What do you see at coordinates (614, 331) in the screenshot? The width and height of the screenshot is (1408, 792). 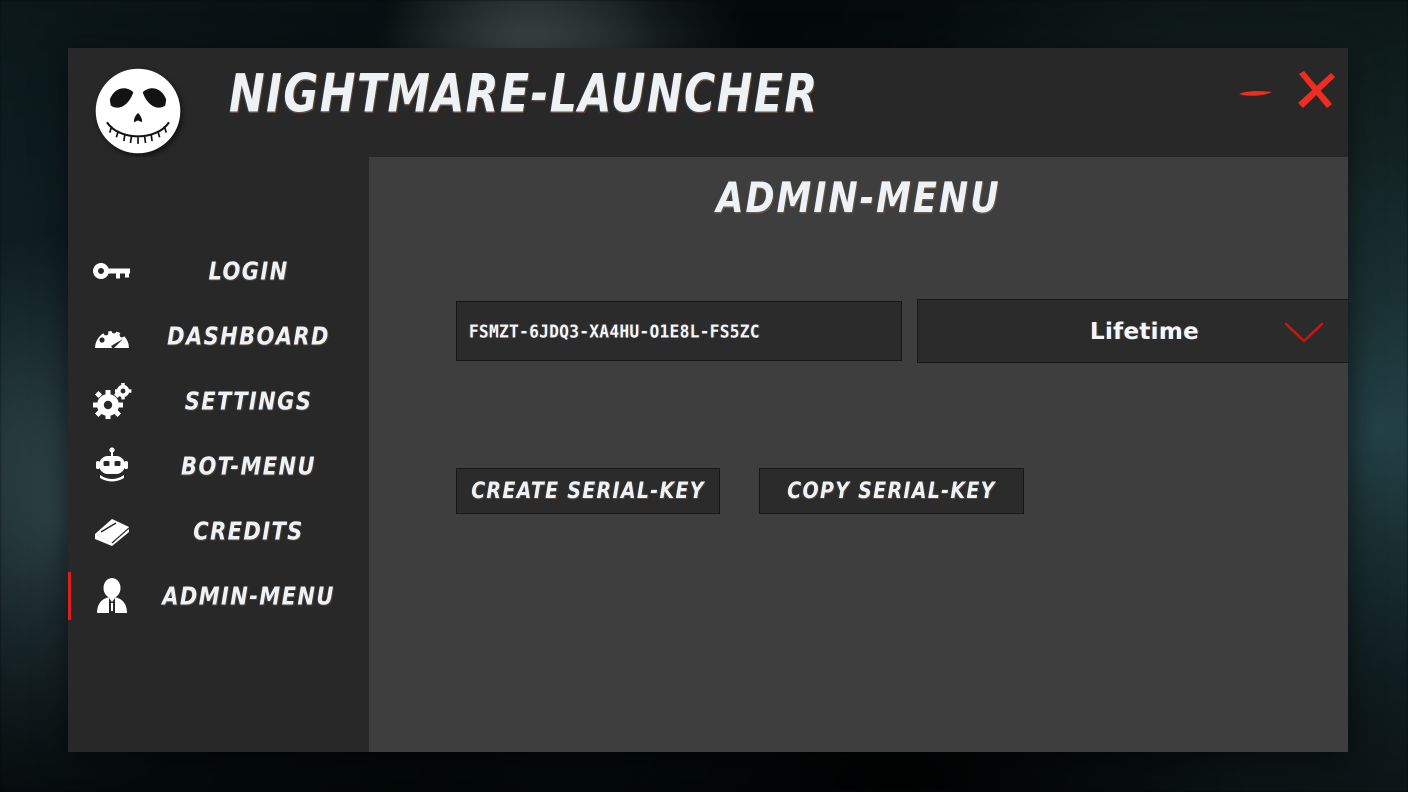 I see `serial-key-value: FSMZT-6JDQ3-XA4HU-O1E8L-FS5ZC` at bounding box center [614, 331].